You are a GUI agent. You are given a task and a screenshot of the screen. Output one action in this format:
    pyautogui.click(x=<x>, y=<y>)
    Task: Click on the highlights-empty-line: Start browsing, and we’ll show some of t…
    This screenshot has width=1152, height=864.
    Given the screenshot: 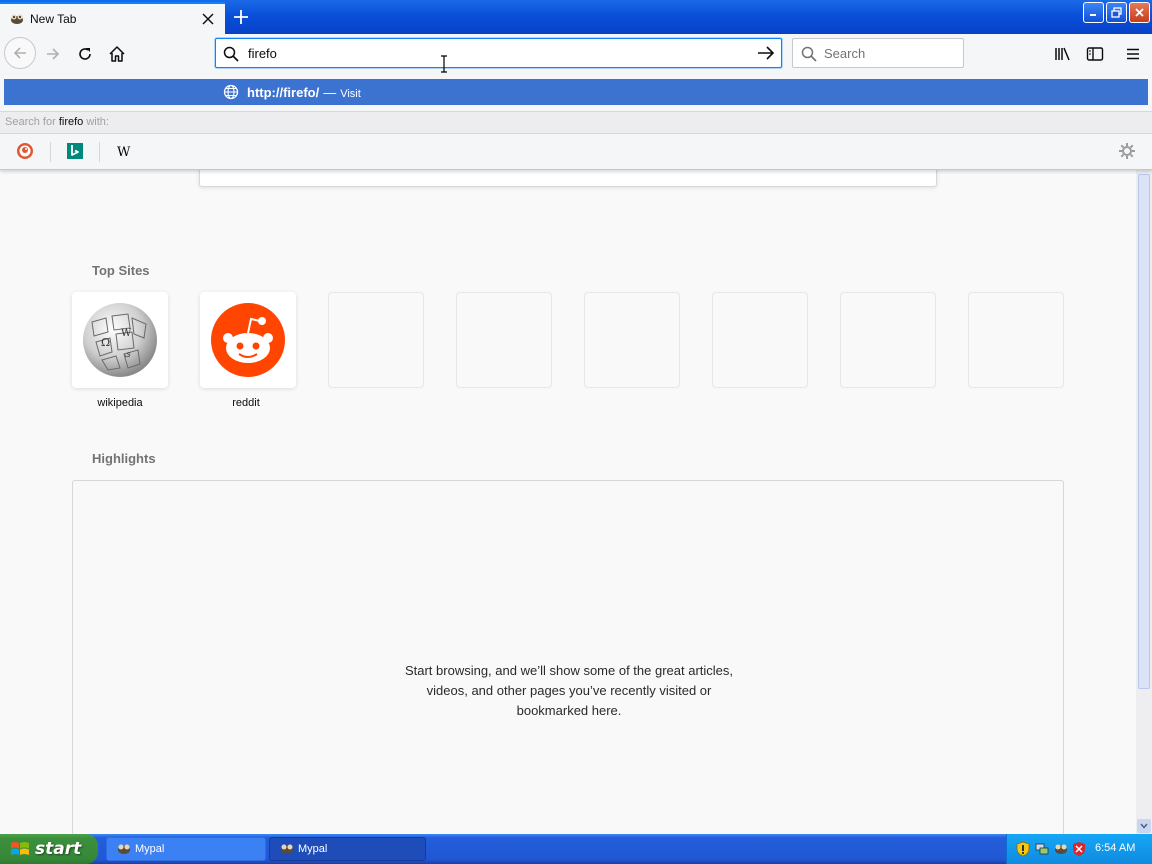 What is the action you would take?
    pyautogui.click(x=569, y=670)
    